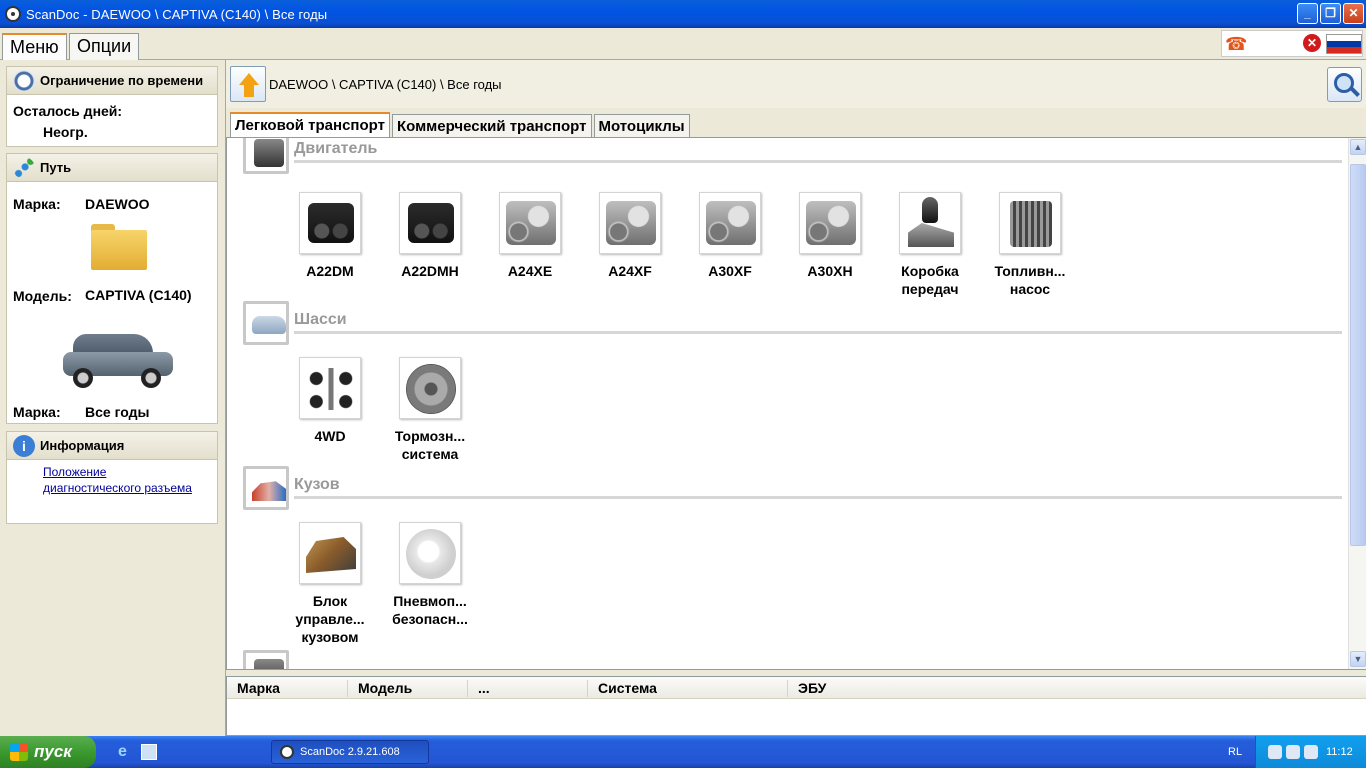 The height and width of the screenshot is (768, 1366). Describe the element at coordinates (796, 84) in the screenshot. I see `breadcrumb-bar: DAEWOO \ CAPTIVA (C140) \ Все годы` at that location.